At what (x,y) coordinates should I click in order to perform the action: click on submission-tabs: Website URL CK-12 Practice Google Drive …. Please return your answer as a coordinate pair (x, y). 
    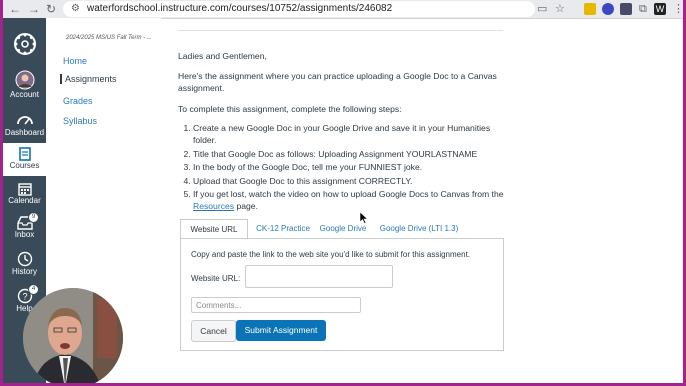
    Looking at the image, I should click on (341, 229).